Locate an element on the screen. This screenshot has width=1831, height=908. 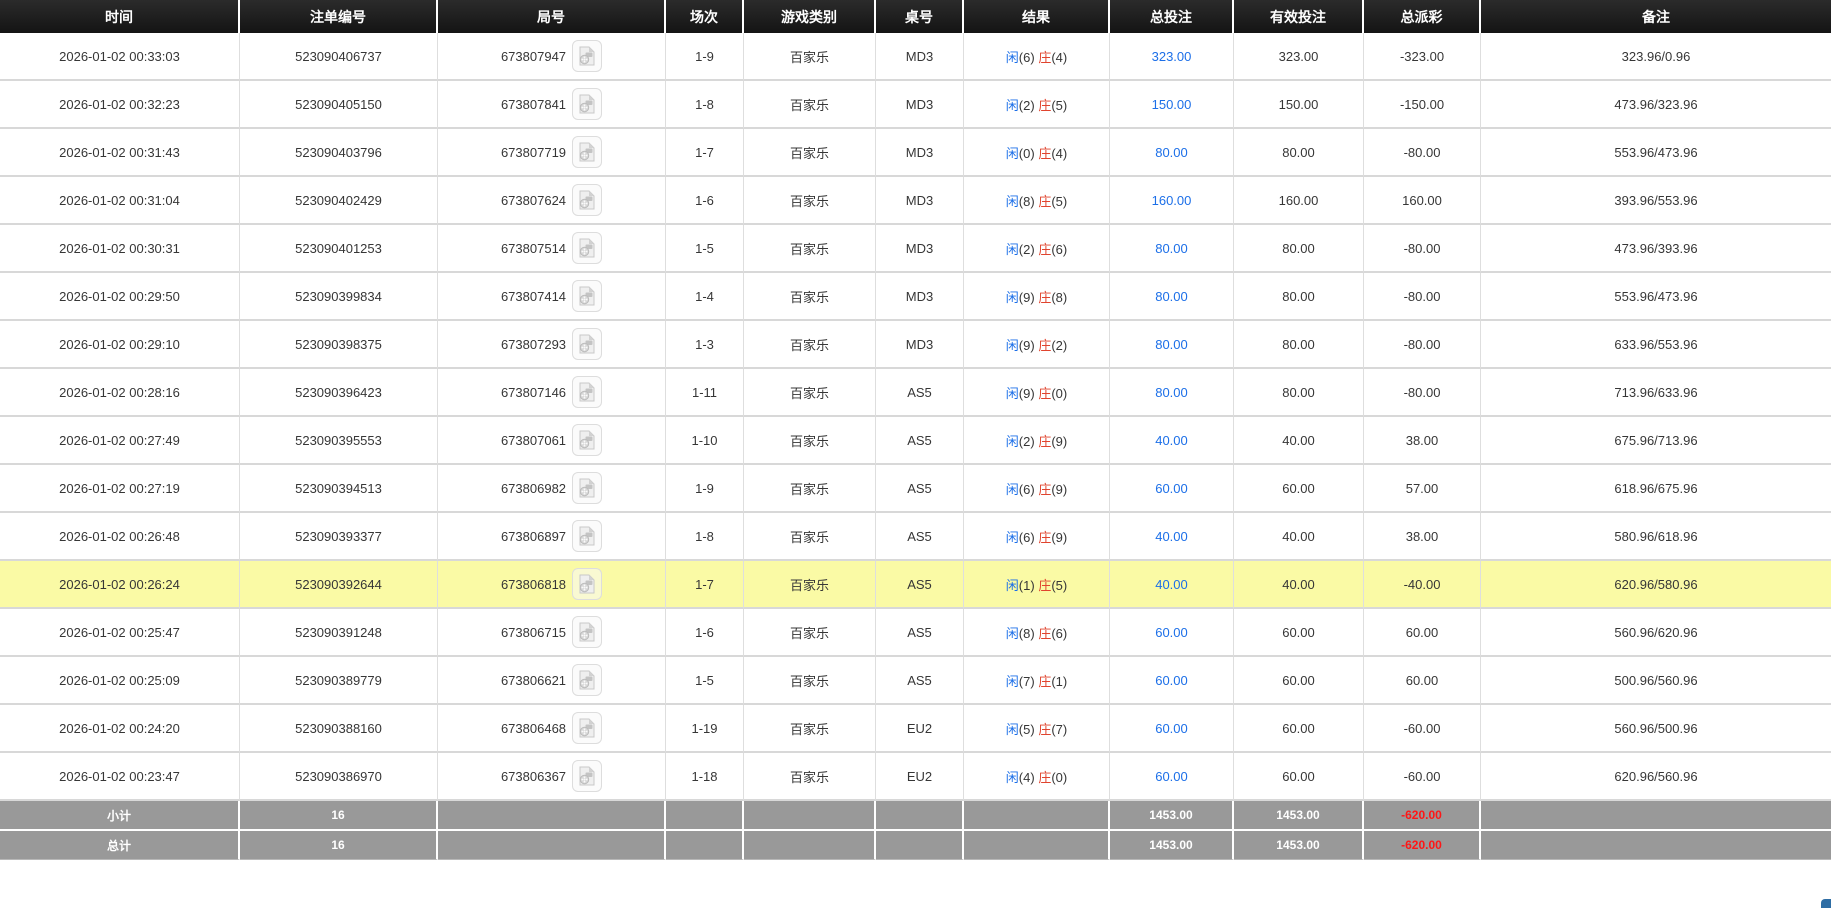
col-header-table-id: 桌号 is located at coordinates (920, 16).